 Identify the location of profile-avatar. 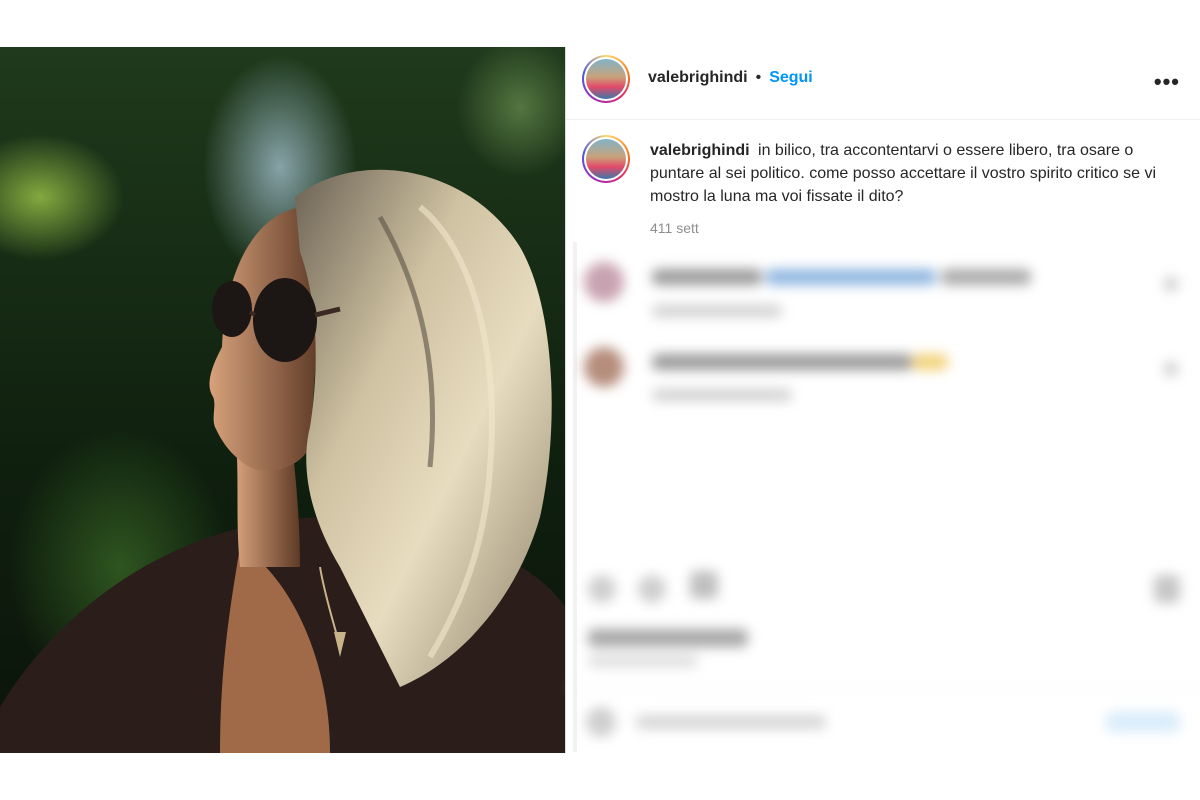
(606, 79).